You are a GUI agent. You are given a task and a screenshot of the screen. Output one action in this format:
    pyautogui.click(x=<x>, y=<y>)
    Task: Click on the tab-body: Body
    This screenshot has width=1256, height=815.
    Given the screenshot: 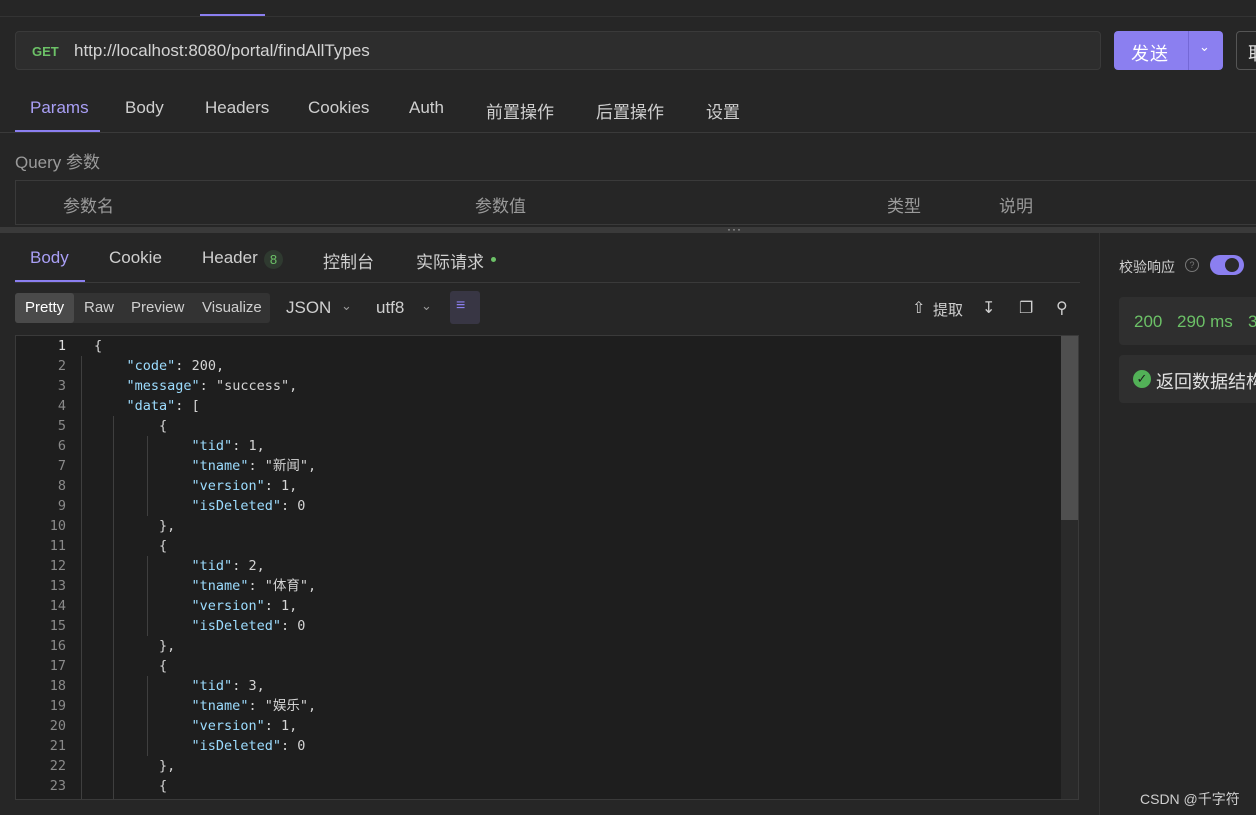 What is the action you would take?
    pyautogui.click(x=144, y=108)
    